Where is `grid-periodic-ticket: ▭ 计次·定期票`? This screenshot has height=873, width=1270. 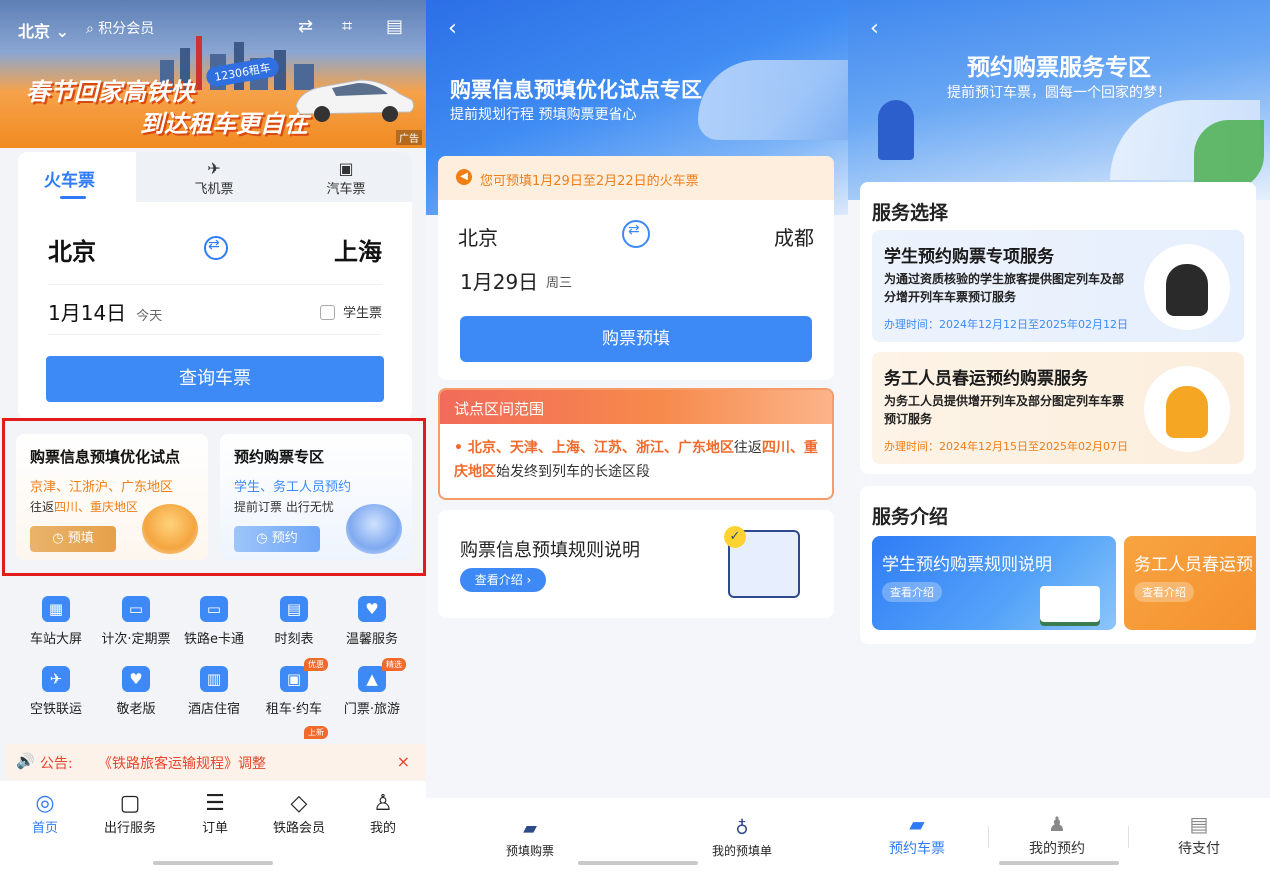
grid-periodic-ticket: ▭ 计次·定期票 is located at coordinates (136, 621).